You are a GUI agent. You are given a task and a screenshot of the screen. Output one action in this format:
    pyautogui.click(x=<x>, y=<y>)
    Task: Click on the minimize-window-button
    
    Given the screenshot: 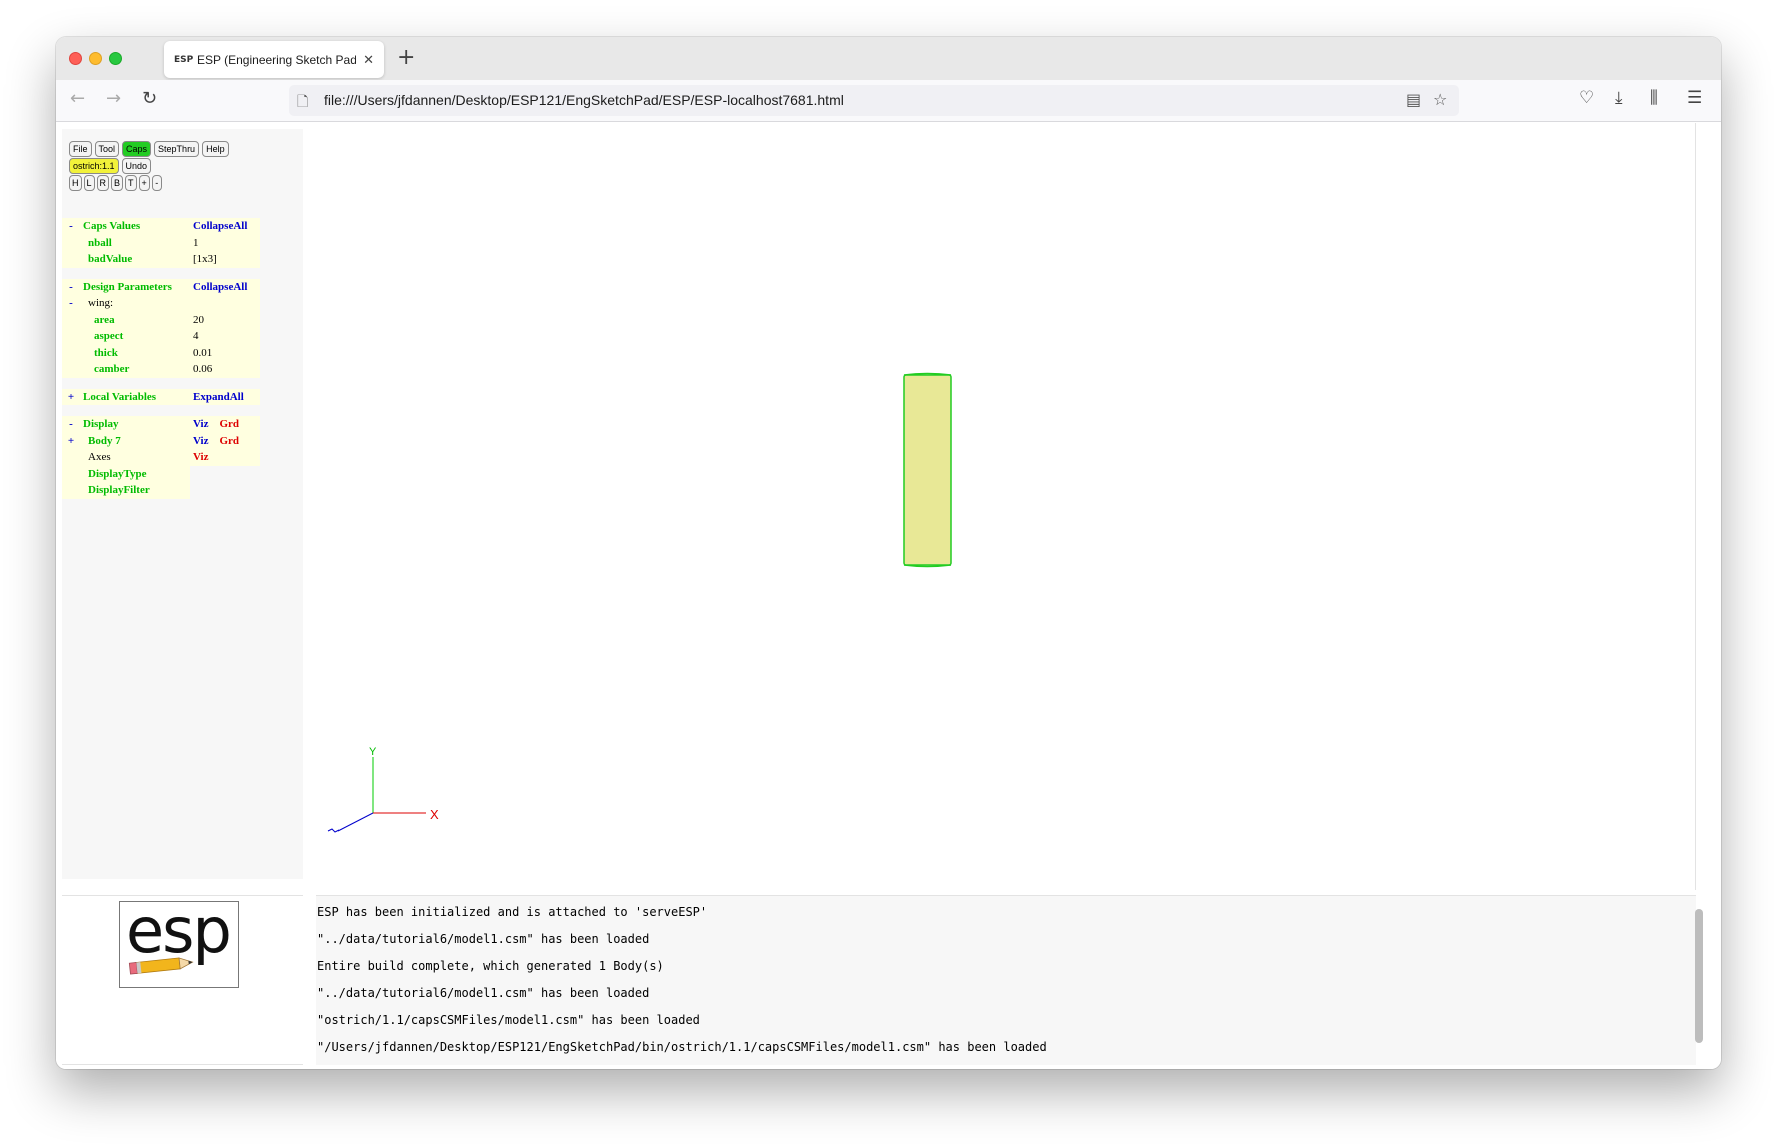 What is the action you would take?
    pyautogui.click(x=95, y=58)
    